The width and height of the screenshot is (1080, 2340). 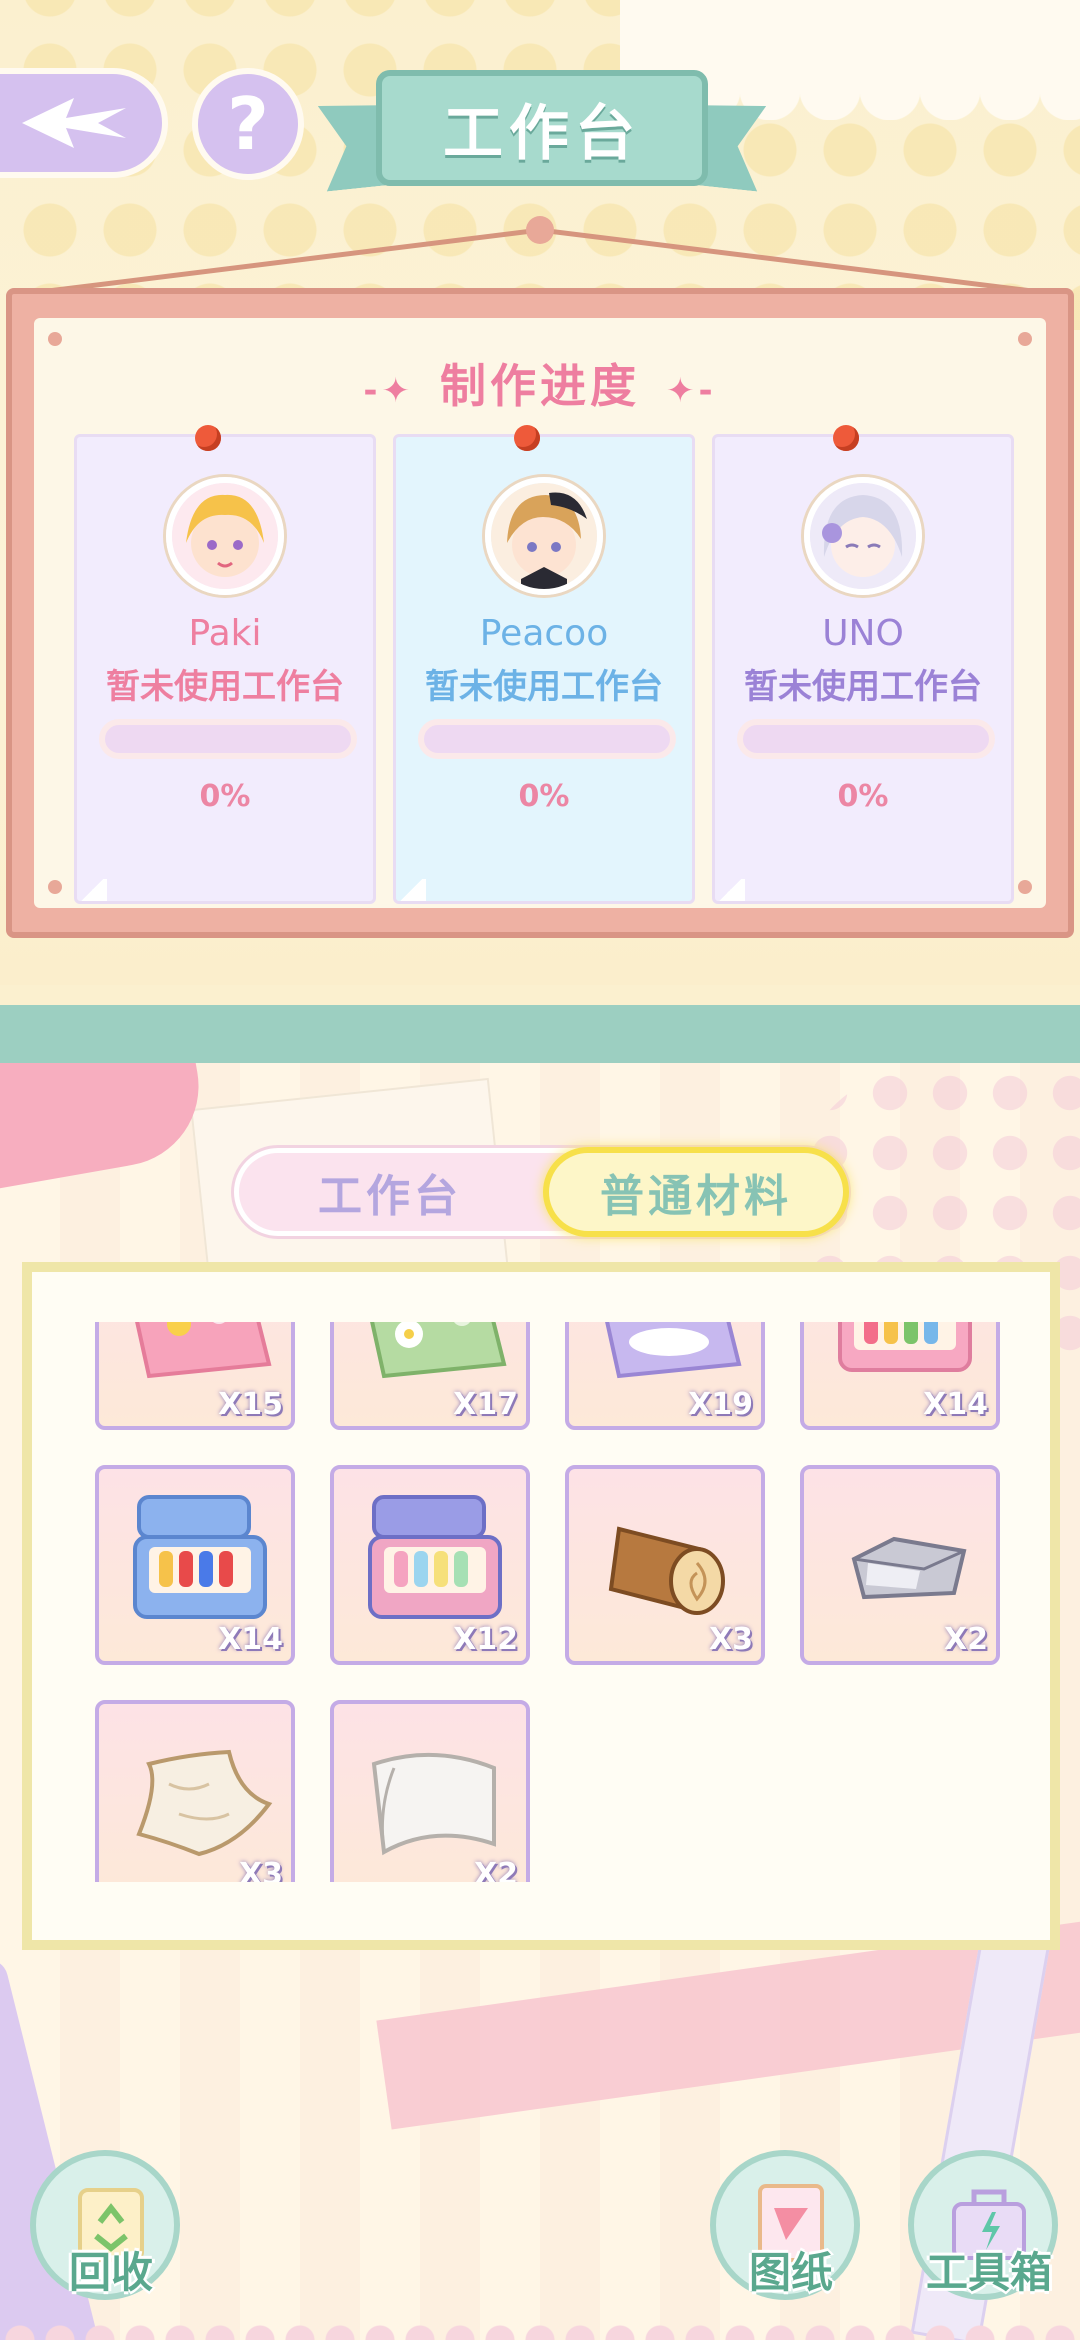 I want to click on progress-heading: -✦ 制作进度 ✦-, so click(x=540, y=383).